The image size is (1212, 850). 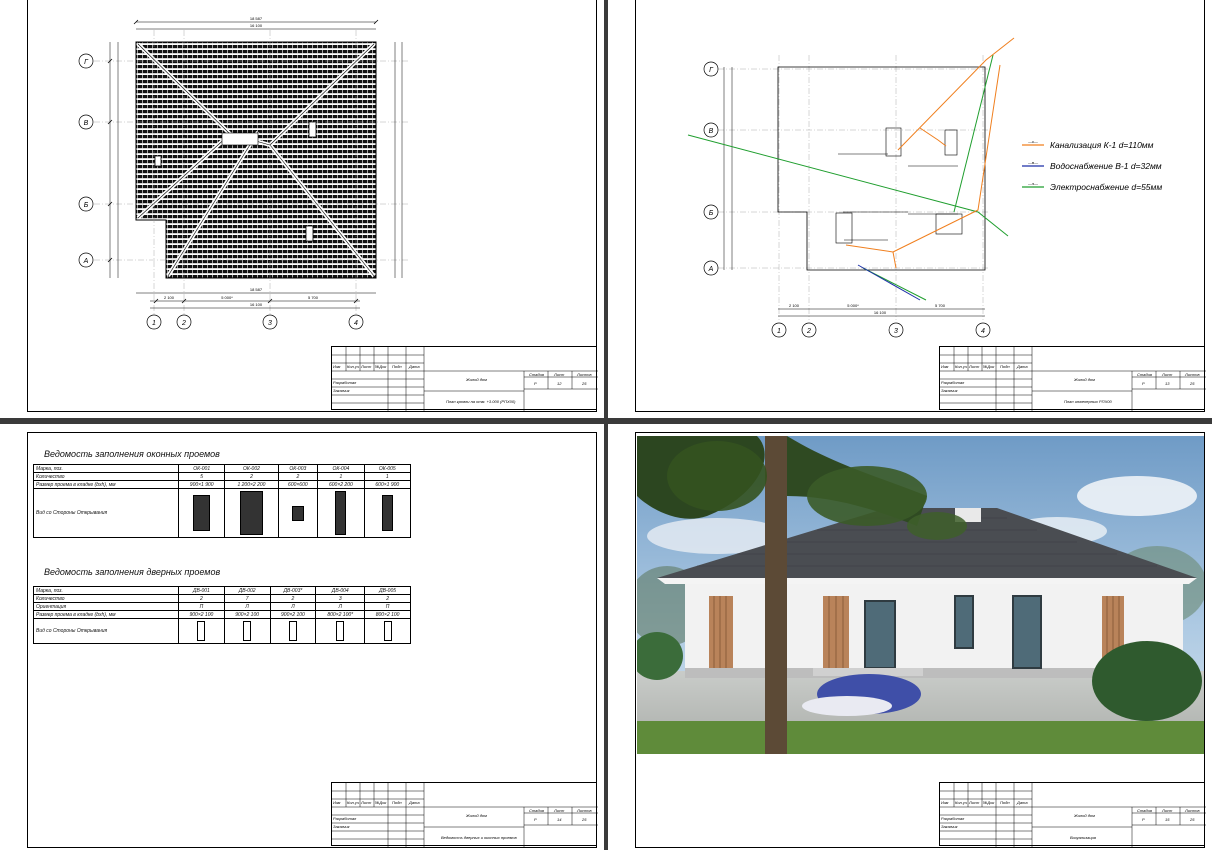 I want to click on stamp-sheet-number: 12, so click(x=559, y=383).